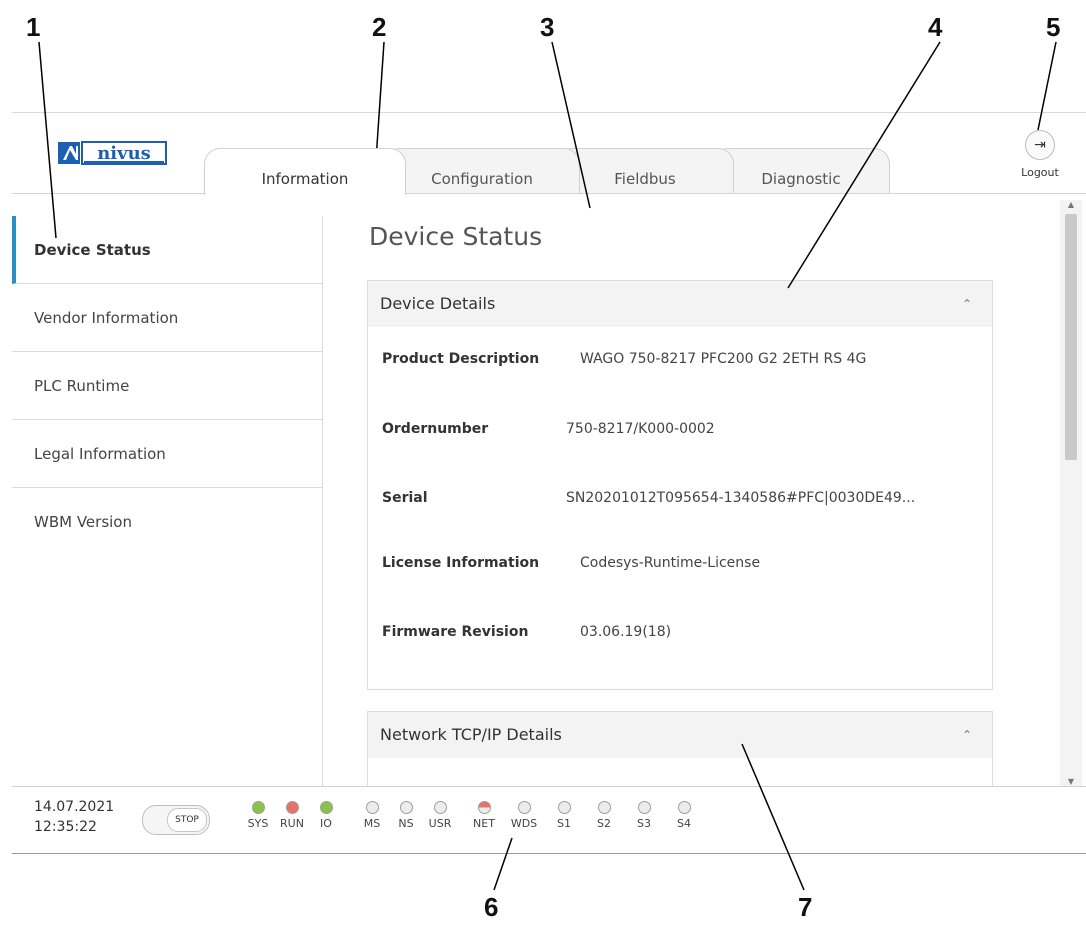 This screenshot has height=932, width=1086. Describe the element at coordinates (1071, 781) in the screenshot. I see `scroll-down-arrow-icon: ▼` at that location.